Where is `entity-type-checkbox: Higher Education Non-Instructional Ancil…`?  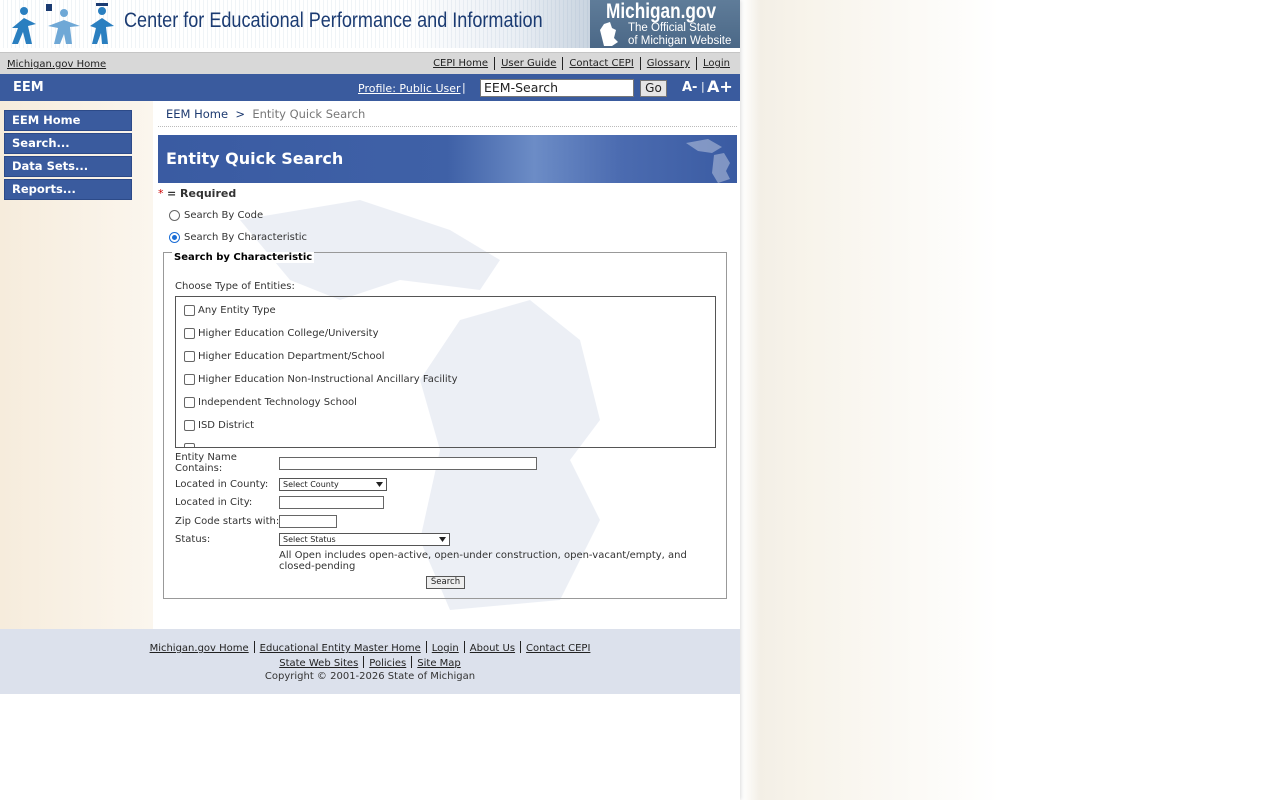
entity-type-checkbox: Higher Education Non-Instructional Ancil… is located at coordinates (321, 379).